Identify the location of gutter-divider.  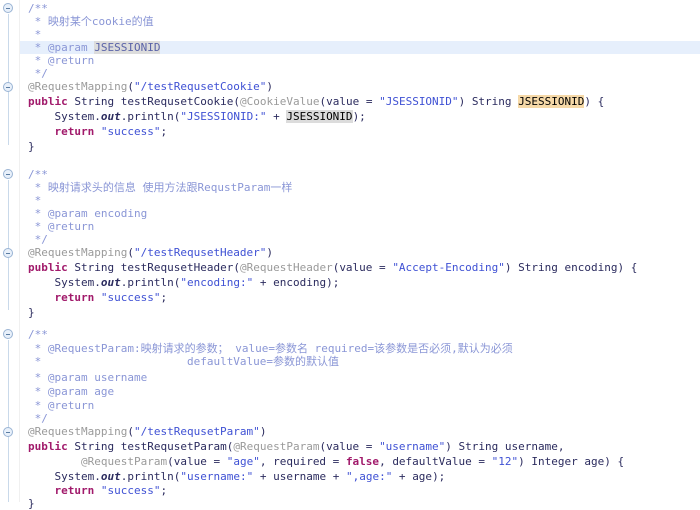
(19, 251).